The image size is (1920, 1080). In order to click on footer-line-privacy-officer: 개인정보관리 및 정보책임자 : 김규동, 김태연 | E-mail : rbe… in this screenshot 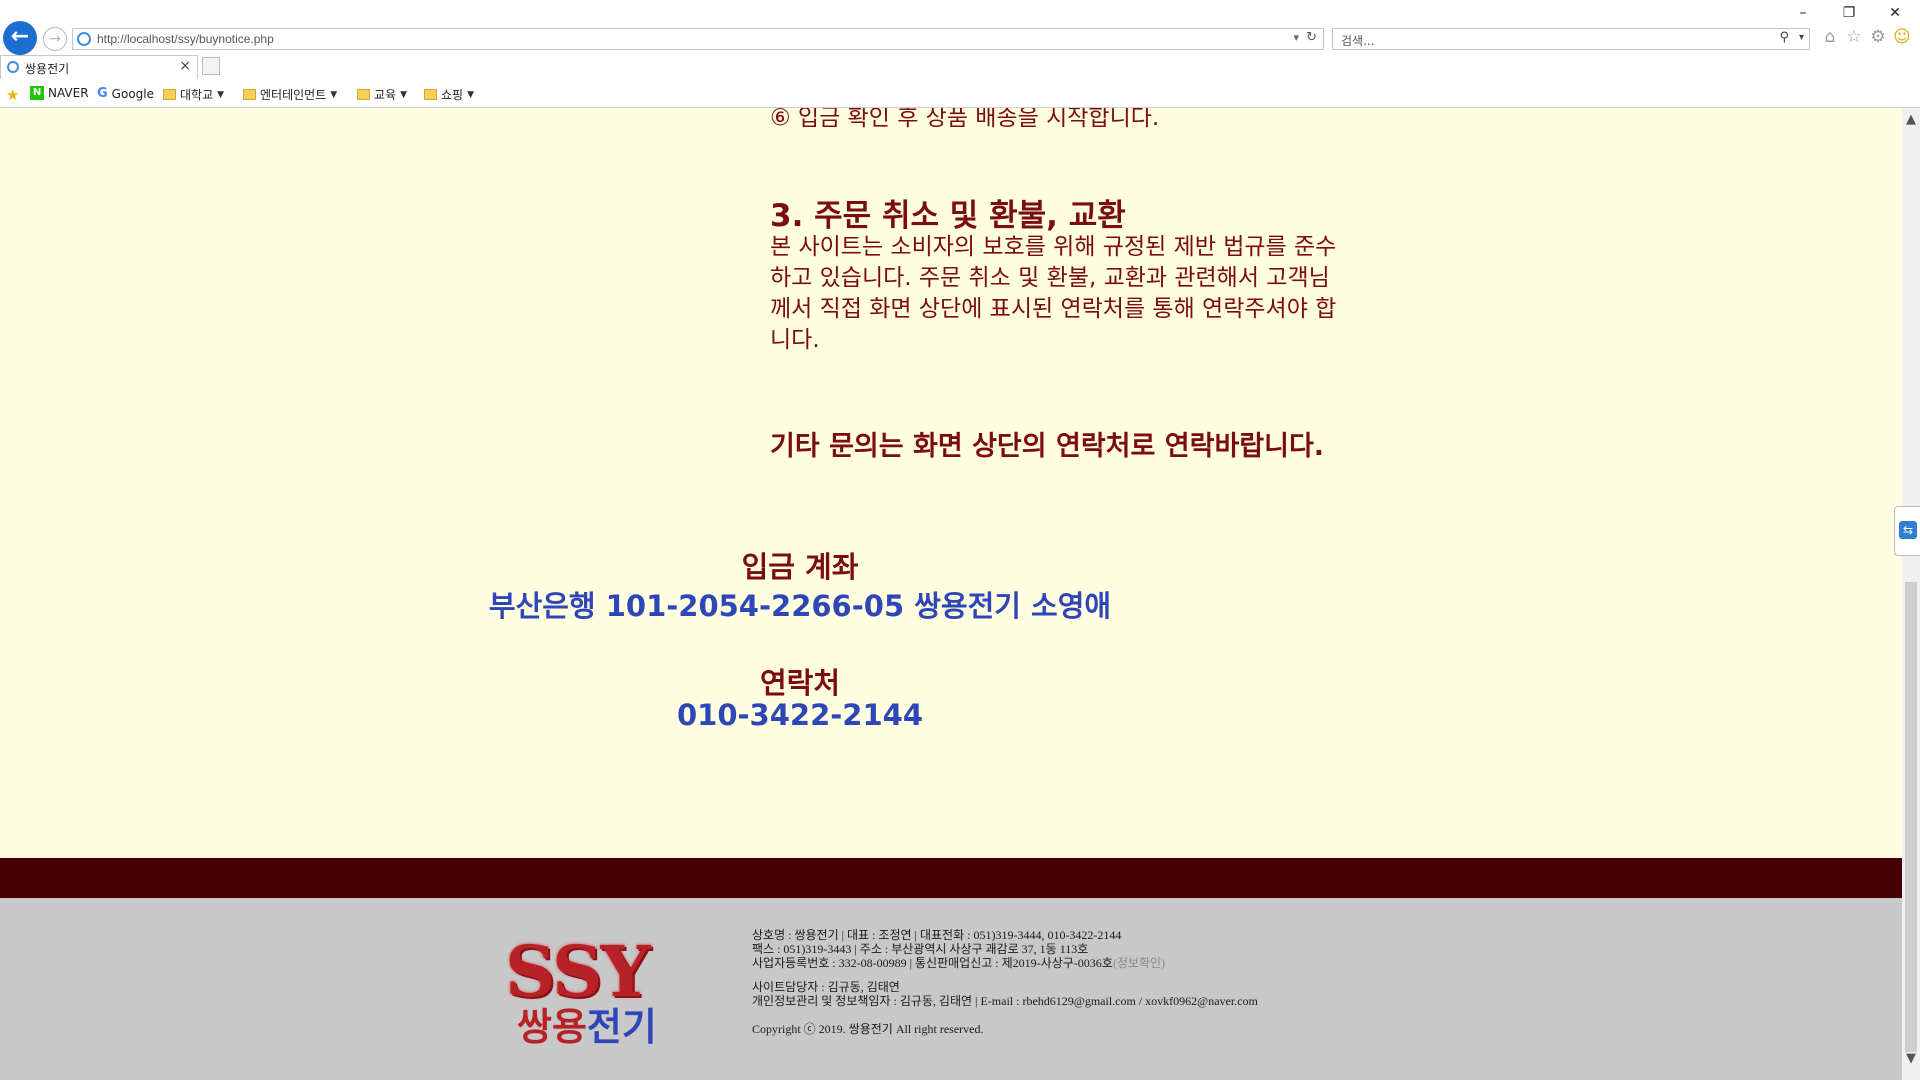, I will do `click(1005, 1001)`.